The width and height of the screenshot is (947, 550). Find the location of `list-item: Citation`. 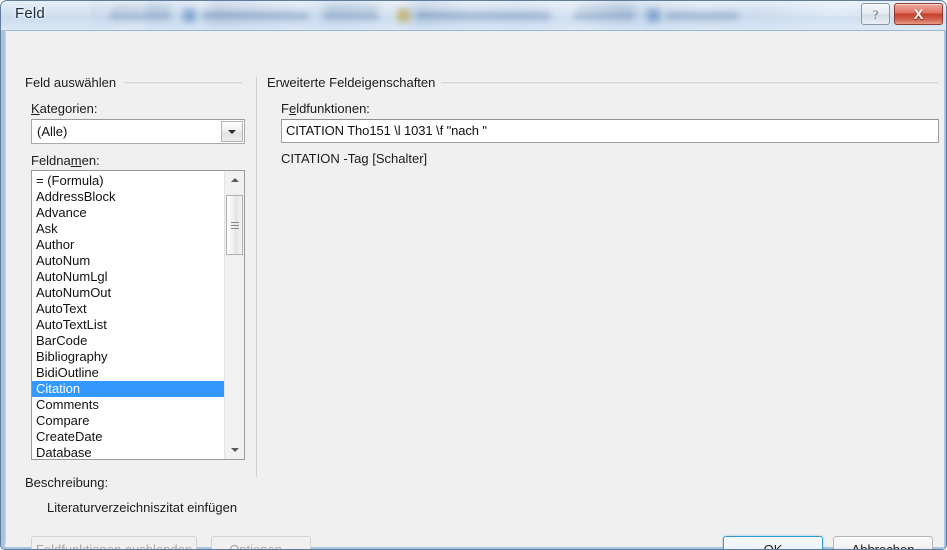

list-item: Citation is located at coordinates (128, 389).